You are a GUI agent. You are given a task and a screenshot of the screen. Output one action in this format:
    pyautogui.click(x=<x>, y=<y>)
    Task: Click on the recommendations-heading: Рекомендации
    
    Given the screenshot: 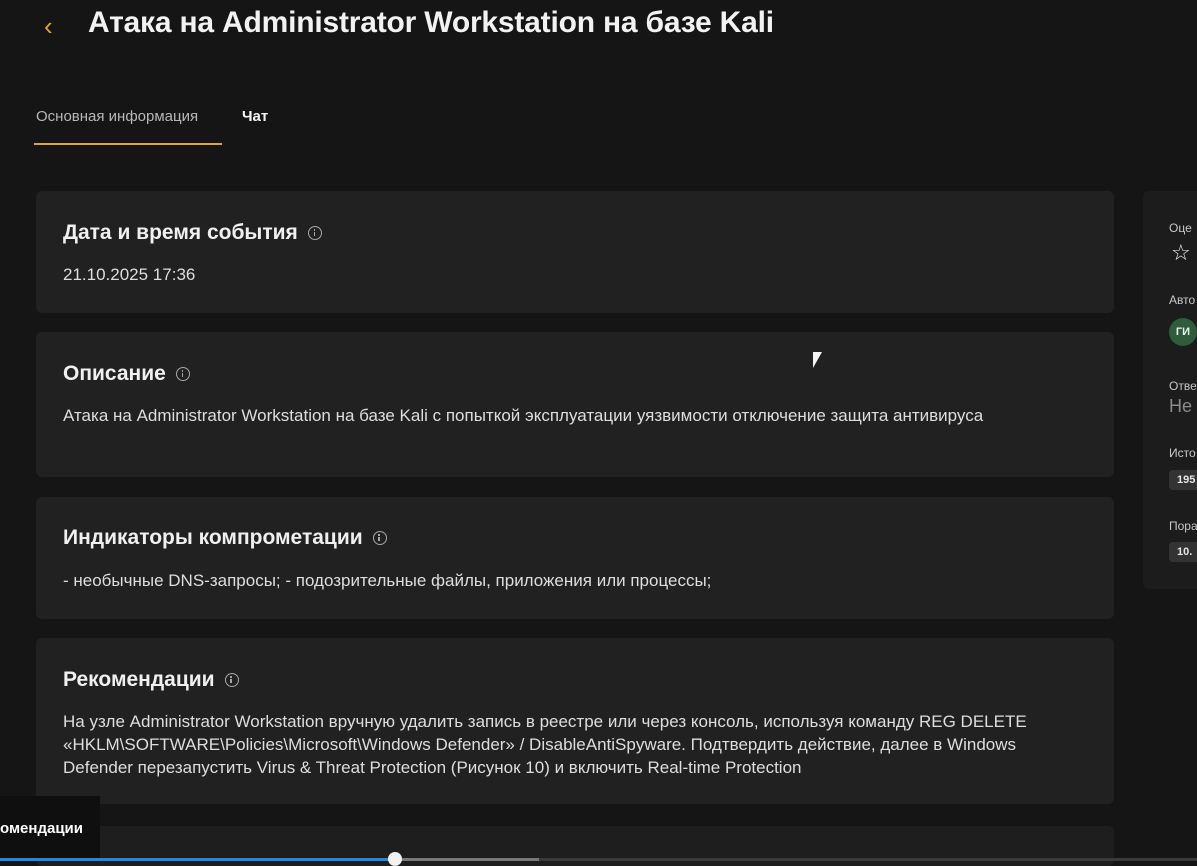 What is the action you would take?
    pyautogui.click(x=151, y=680)
    